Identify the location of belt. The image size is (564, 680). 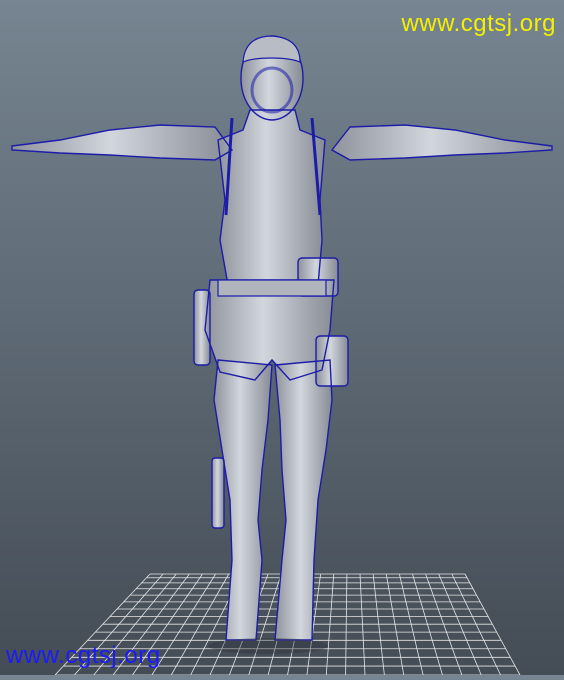
(272, 288).